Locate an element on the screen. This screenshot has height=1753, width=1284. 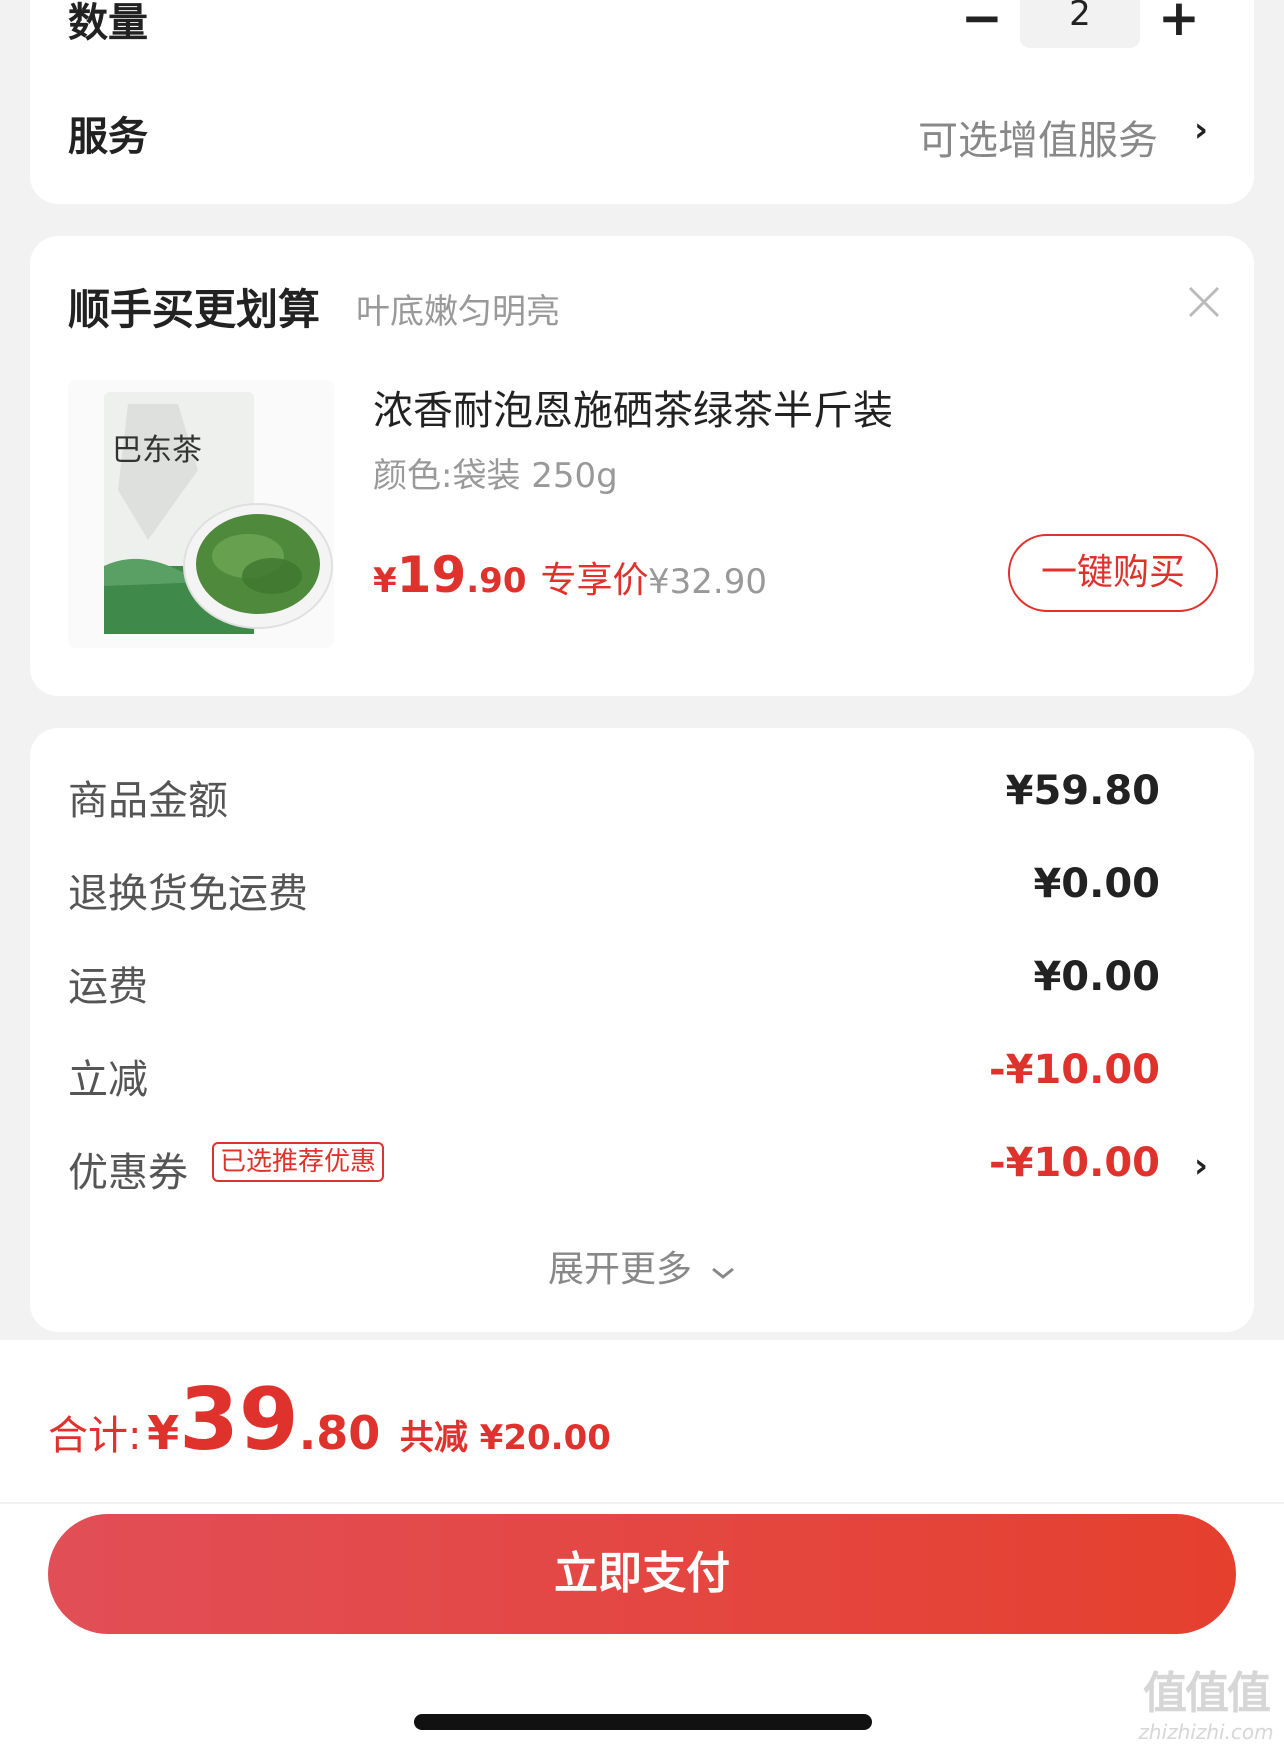
price-currency: ¥ is located at coordinates (385, 581).